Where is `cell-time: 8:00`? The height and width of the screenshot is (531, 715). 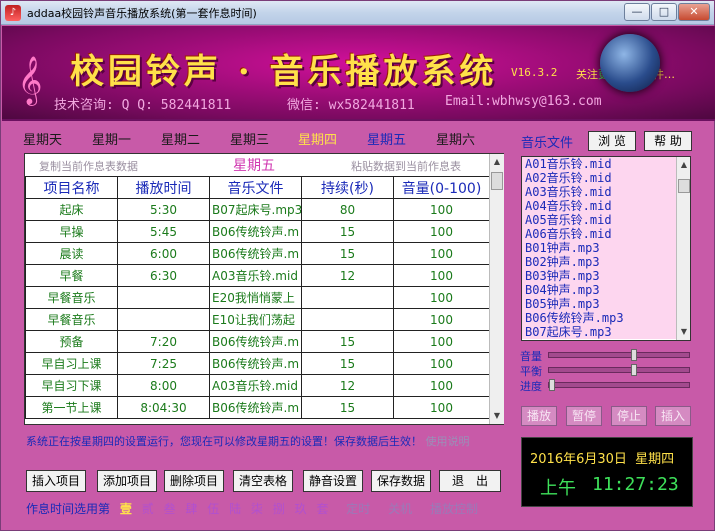
cell-time: 8:00 is located at coordinates (163, 385).